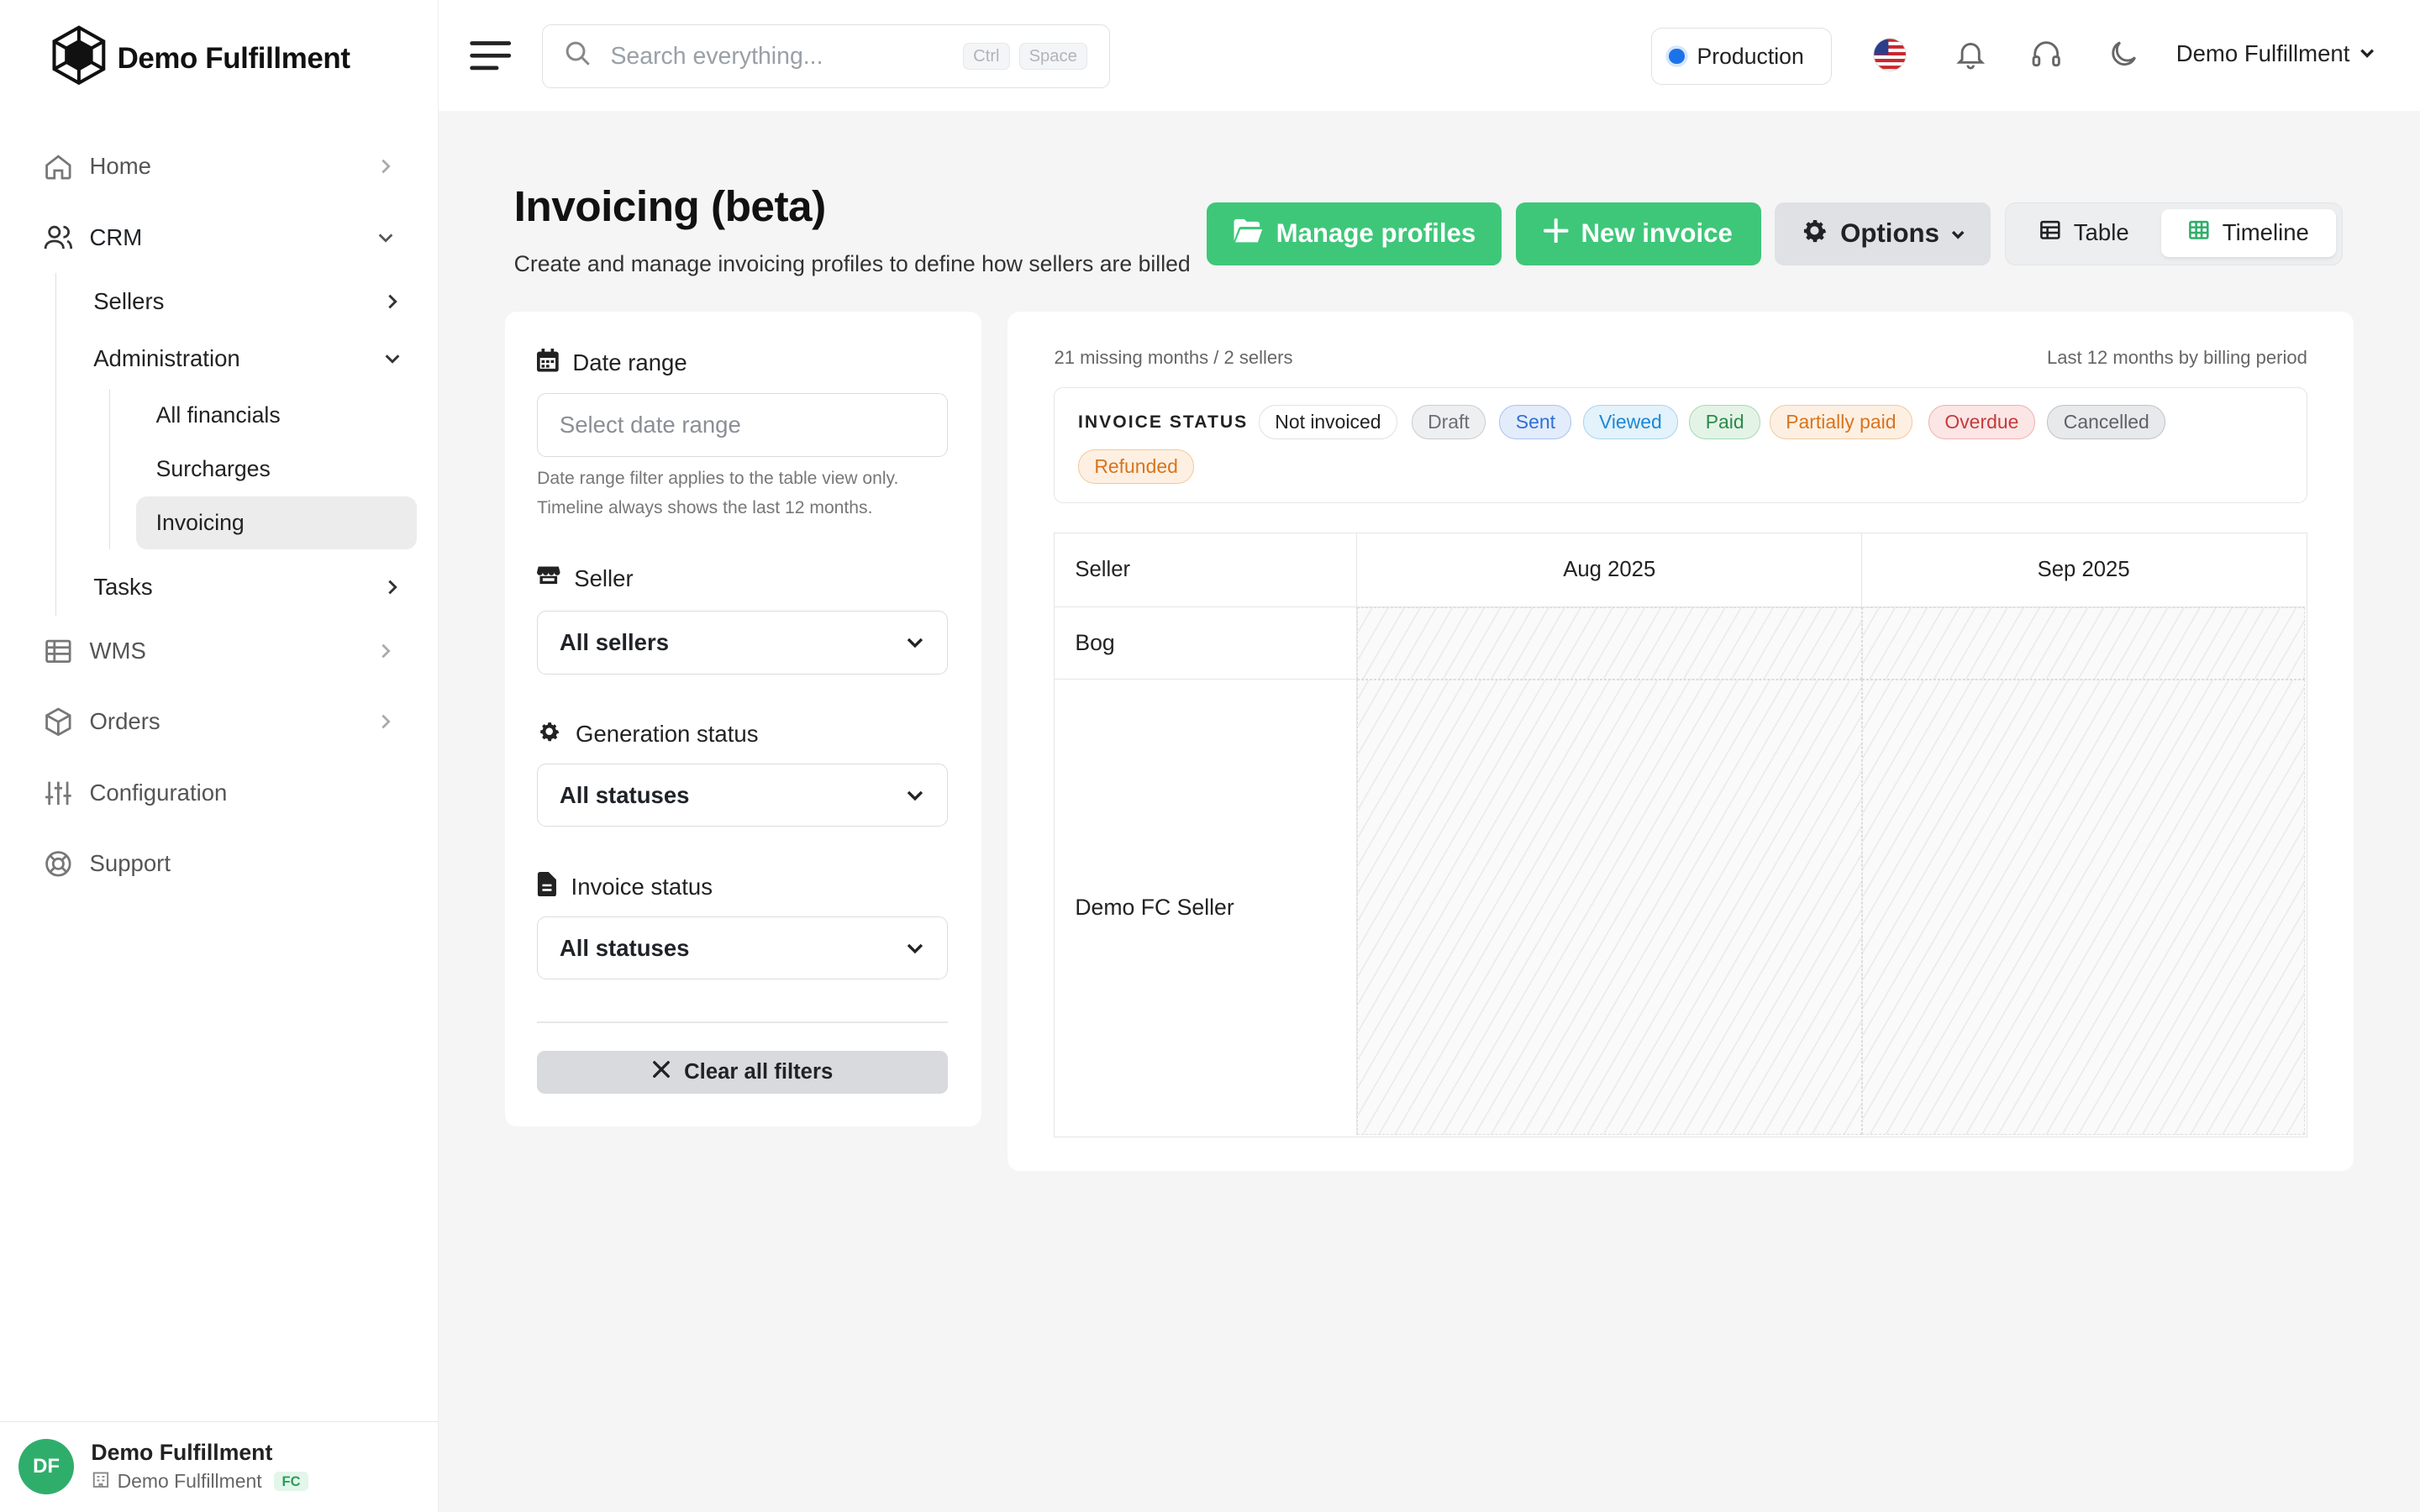 The width and height of the screenshot is (2420, 1512). Describe the element at coordinates (742, 425) in the screenshot. I see `date-range-input: Select date range` at that location.